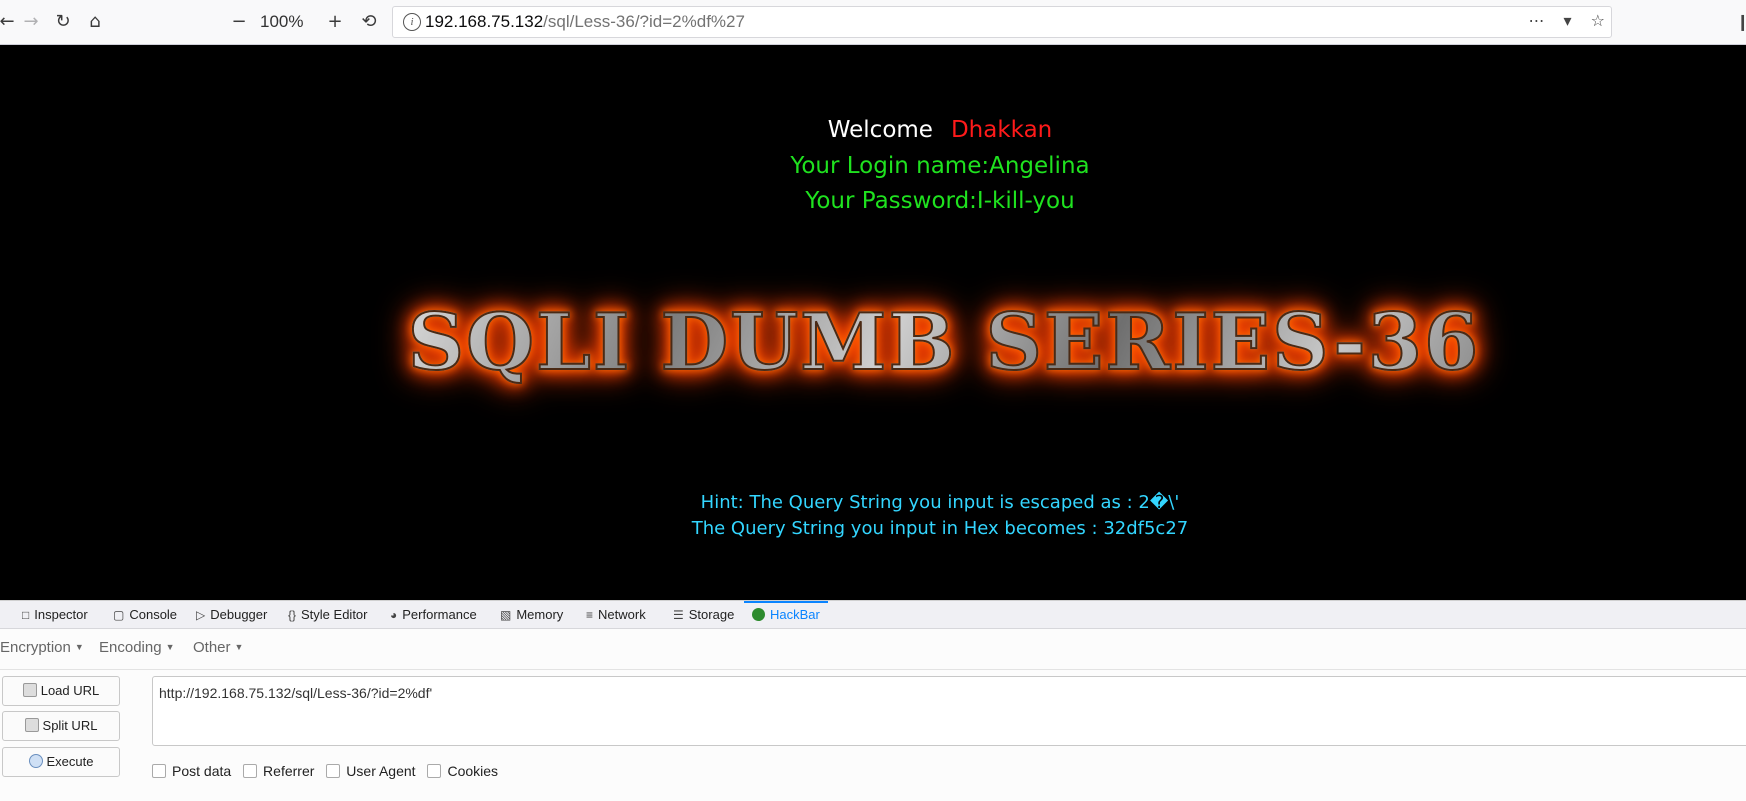 The width and height of the screenshot is (1746, 801). I want to click on site-info-icon: i, so click(412, 22).